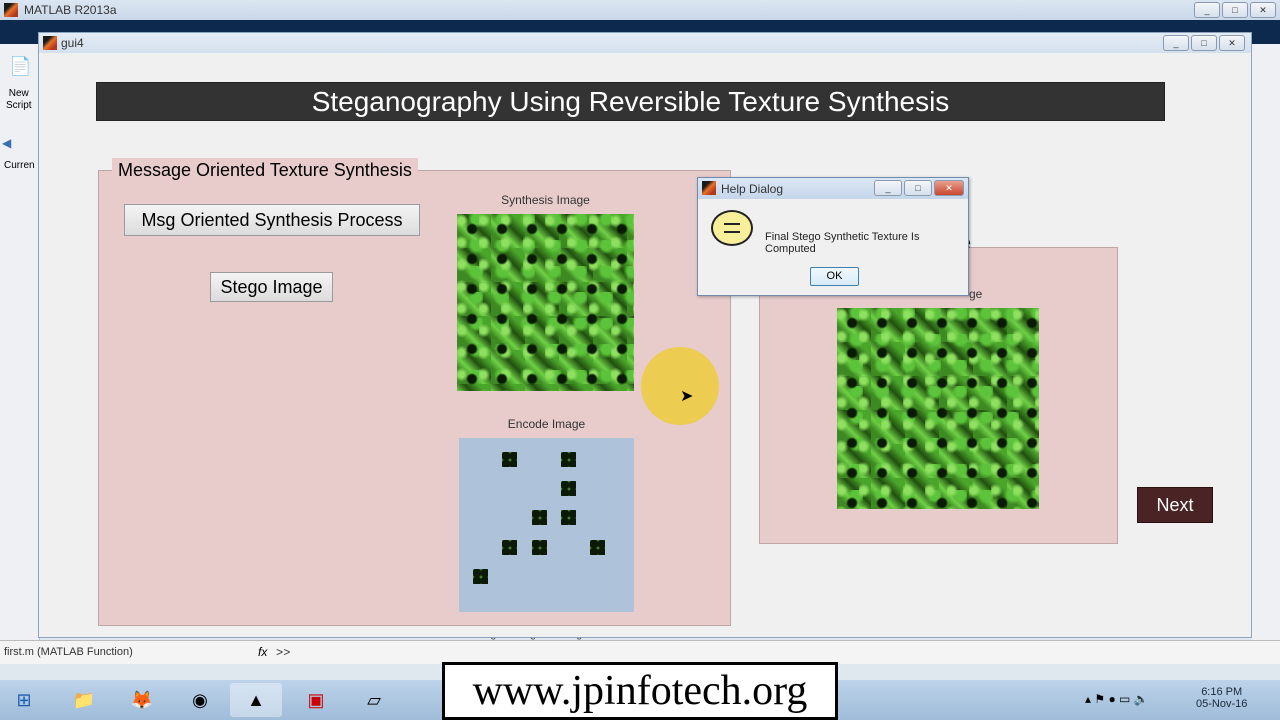 The width and height of the screenshot is (1280, 720). I want to click on gui-minimize-button: _, so click(1176, 43).